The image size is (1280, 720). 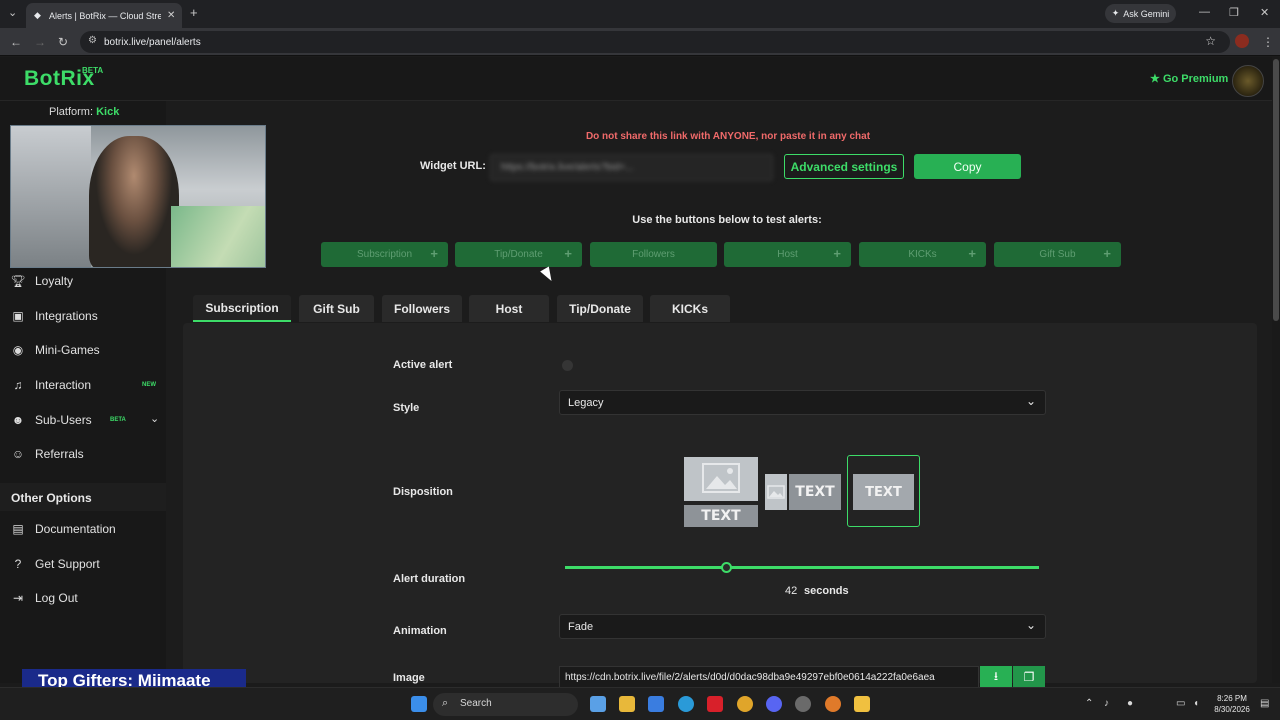 What do you see at coordinates (85, 598) in the screenshot?
I see `sidebar-item-log-out: ⇥ Log Out` at bounding box center [85, 598].